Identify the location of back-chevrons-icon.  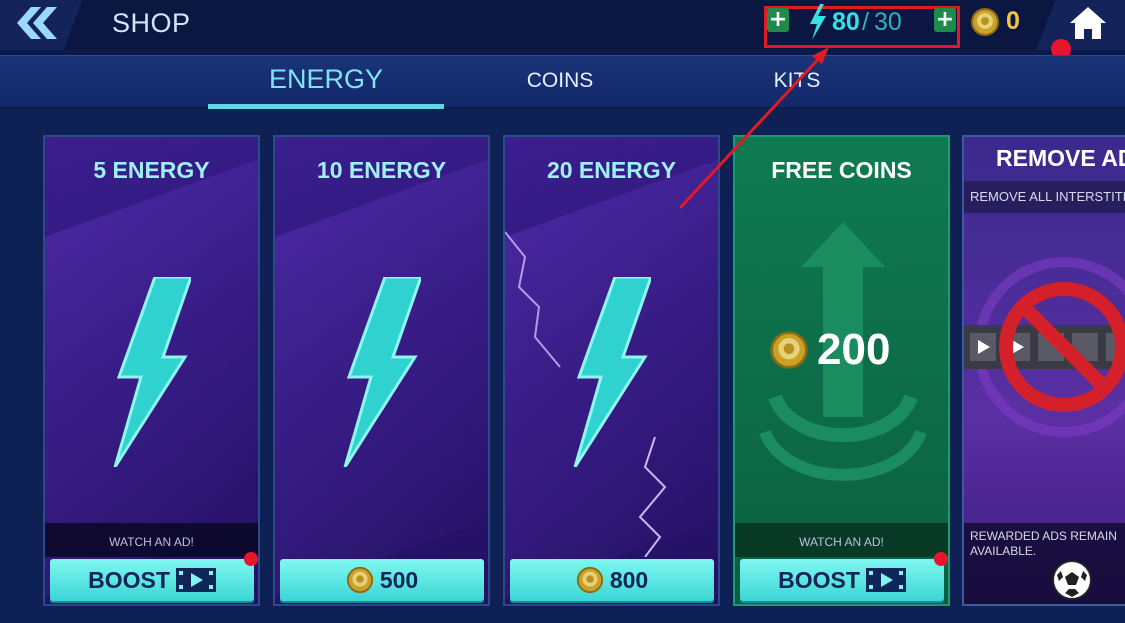
(37, 23).